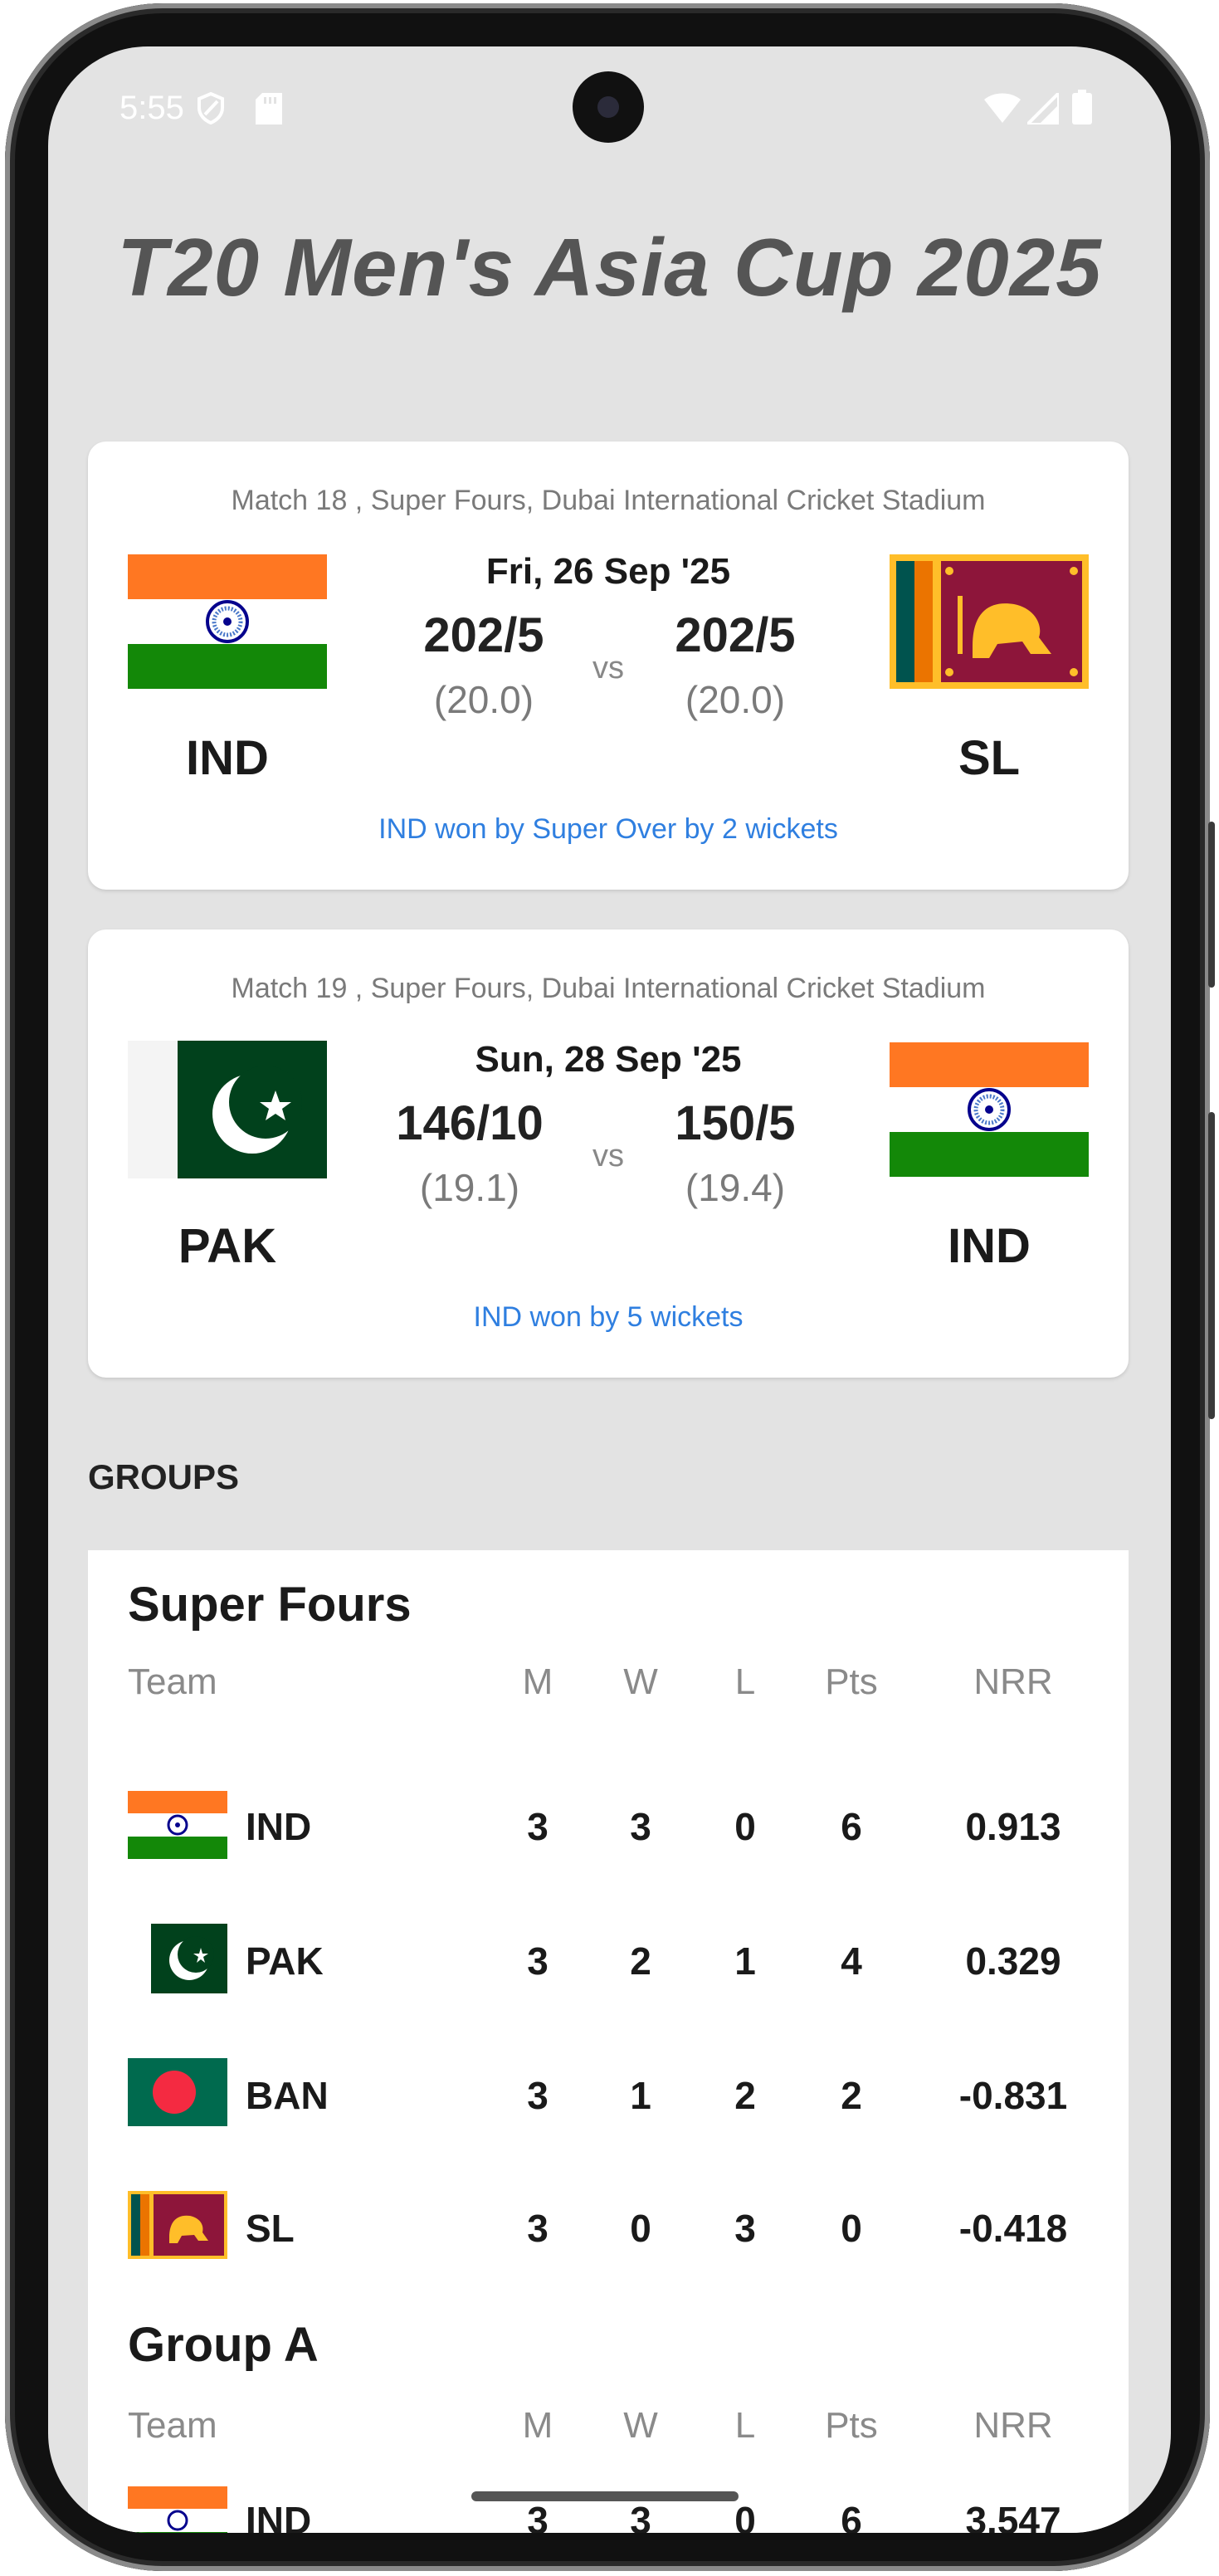 The image size is (1219, 2576). I want to click on wins: 2, so click(641, 1961).